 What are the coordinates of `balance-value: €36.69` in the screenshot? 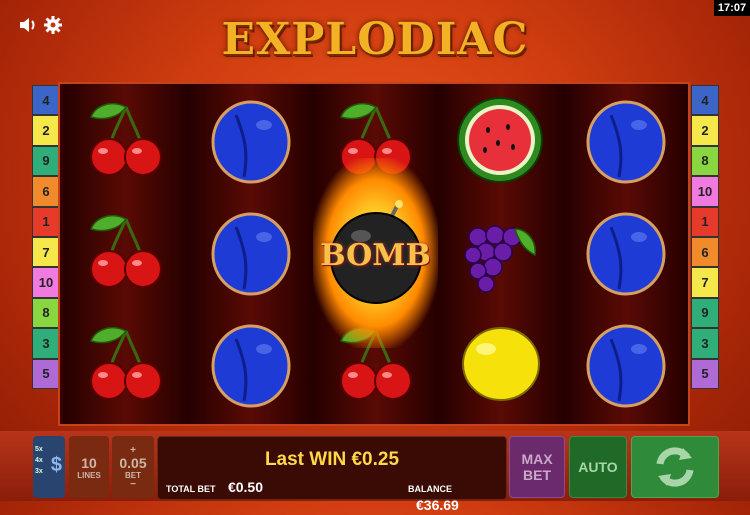 It's located at (437, 505).